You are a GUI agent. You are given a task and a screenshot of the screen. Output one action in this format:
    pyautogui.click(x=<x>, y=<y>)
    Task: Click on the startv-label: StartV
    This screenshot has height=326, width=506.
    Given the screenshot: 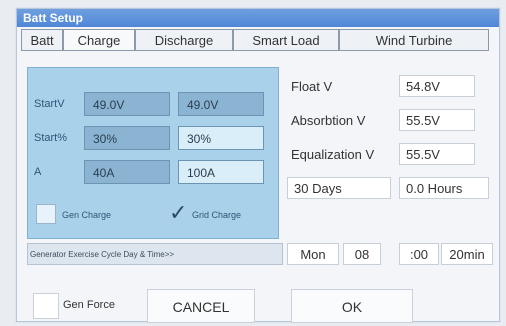 What is the action you would take?
    pyautogui.click(x=49, y=104)
    